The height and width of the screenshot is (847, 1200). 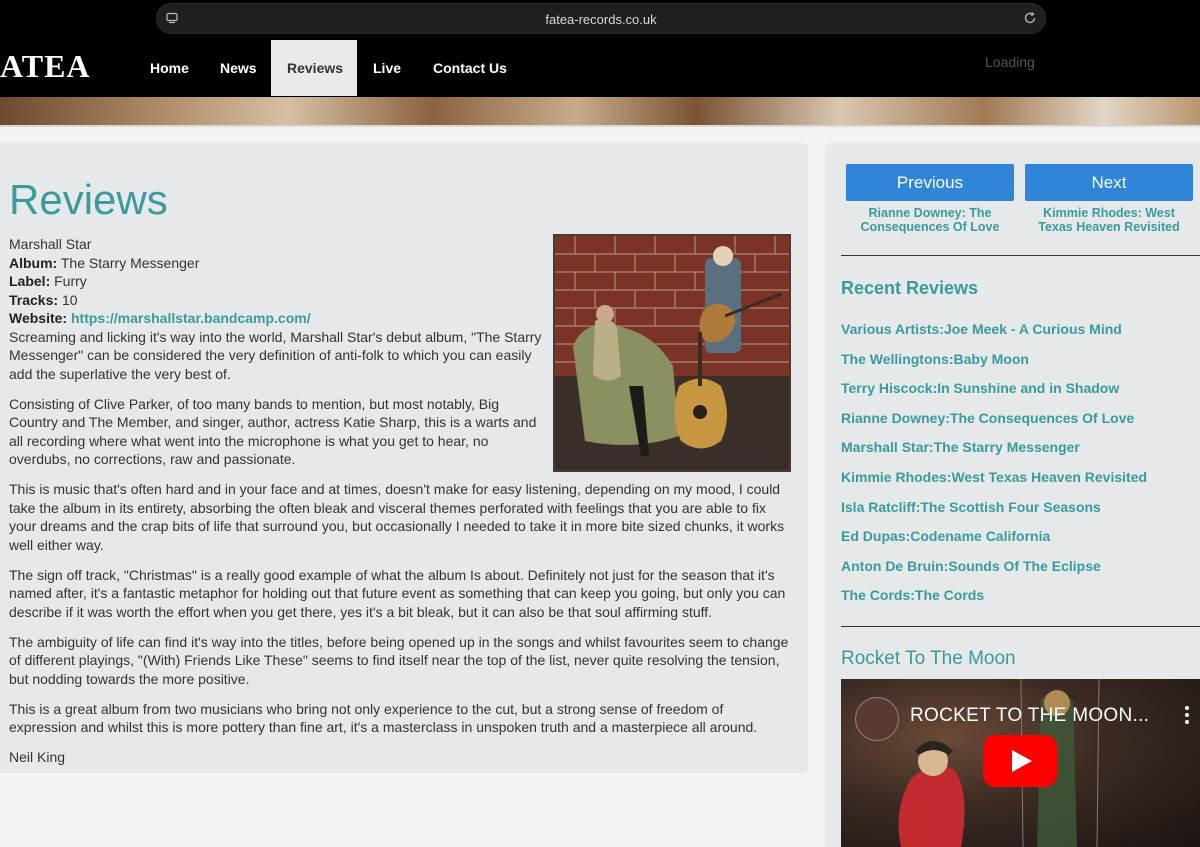 I want to click on recent-review-link: Isla Ratcliff:The Scottish Four Seasons, so click(x=1018, y=514).